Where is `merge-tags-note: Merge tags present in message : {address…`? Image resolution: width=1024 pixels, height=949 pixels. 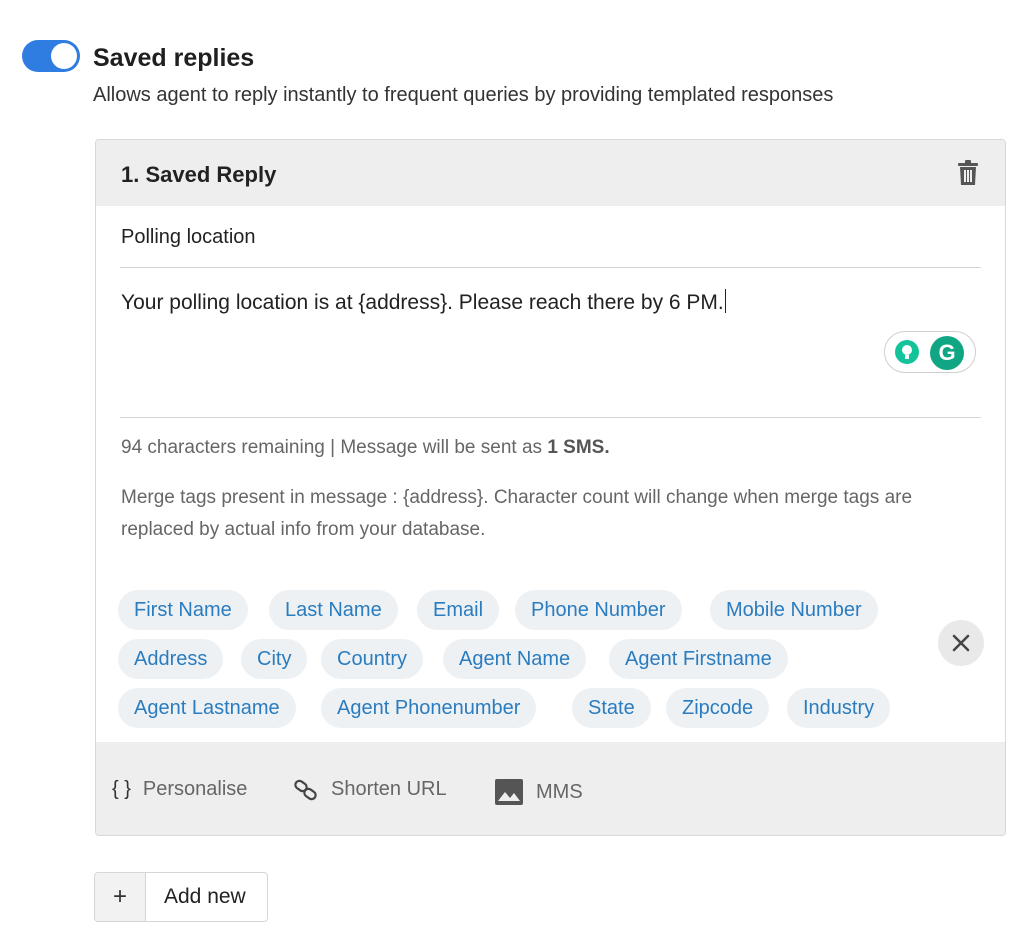
merge-tags-note: Merge tags present in message : {address… is located at coordinates (517, 513).